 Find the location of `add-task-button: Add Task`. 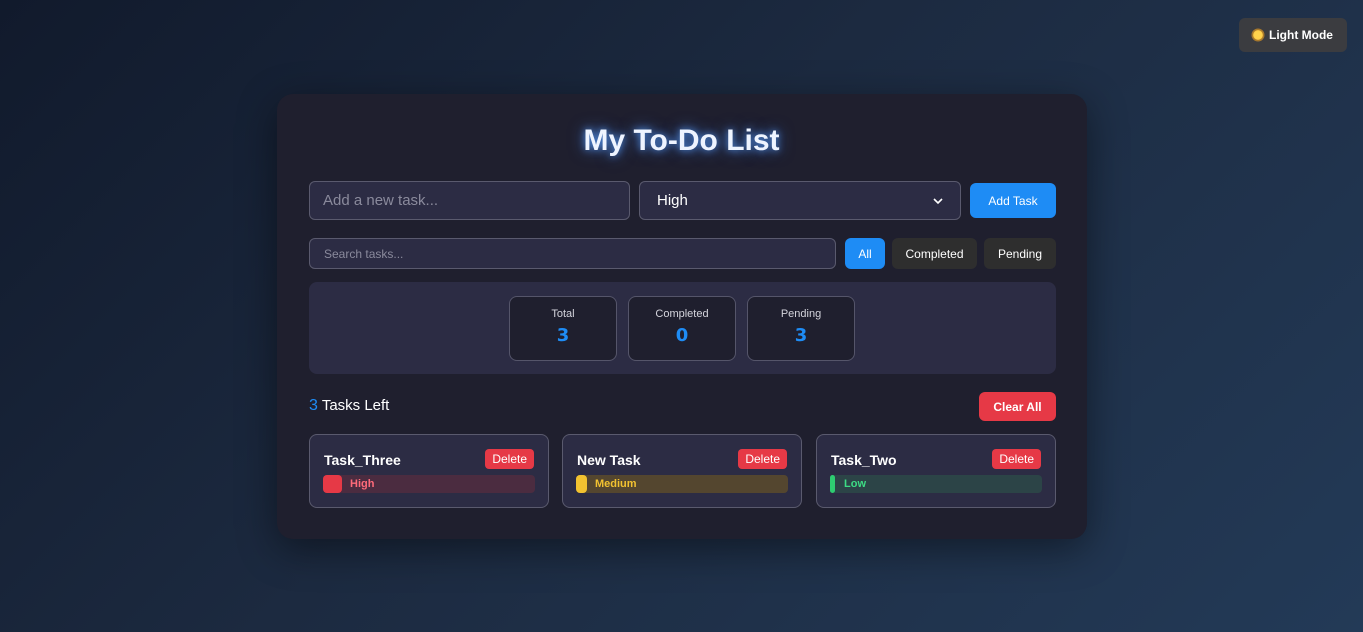

add-task-button: Add Task is located at coordinates (1013, 200).